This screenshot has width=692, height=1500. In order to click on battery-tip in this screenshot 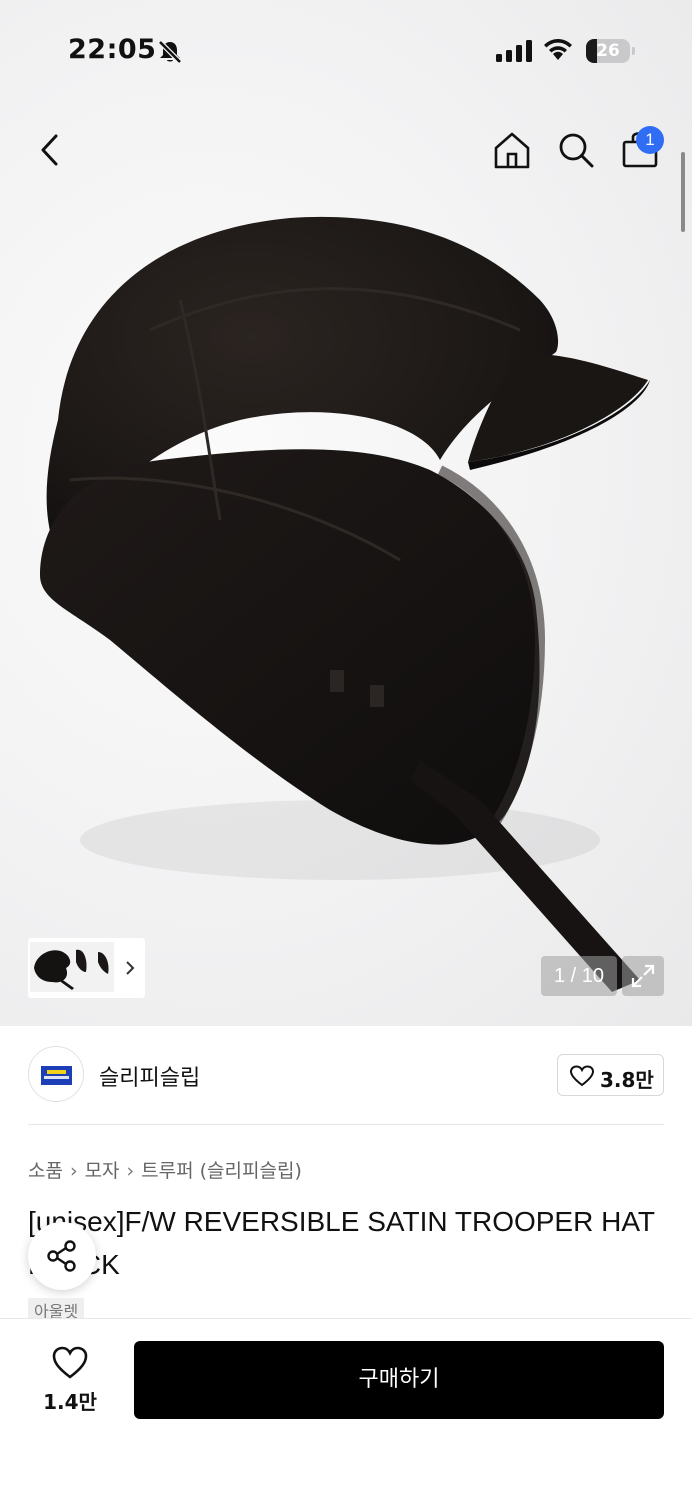, I will do `click(633, 51)`.